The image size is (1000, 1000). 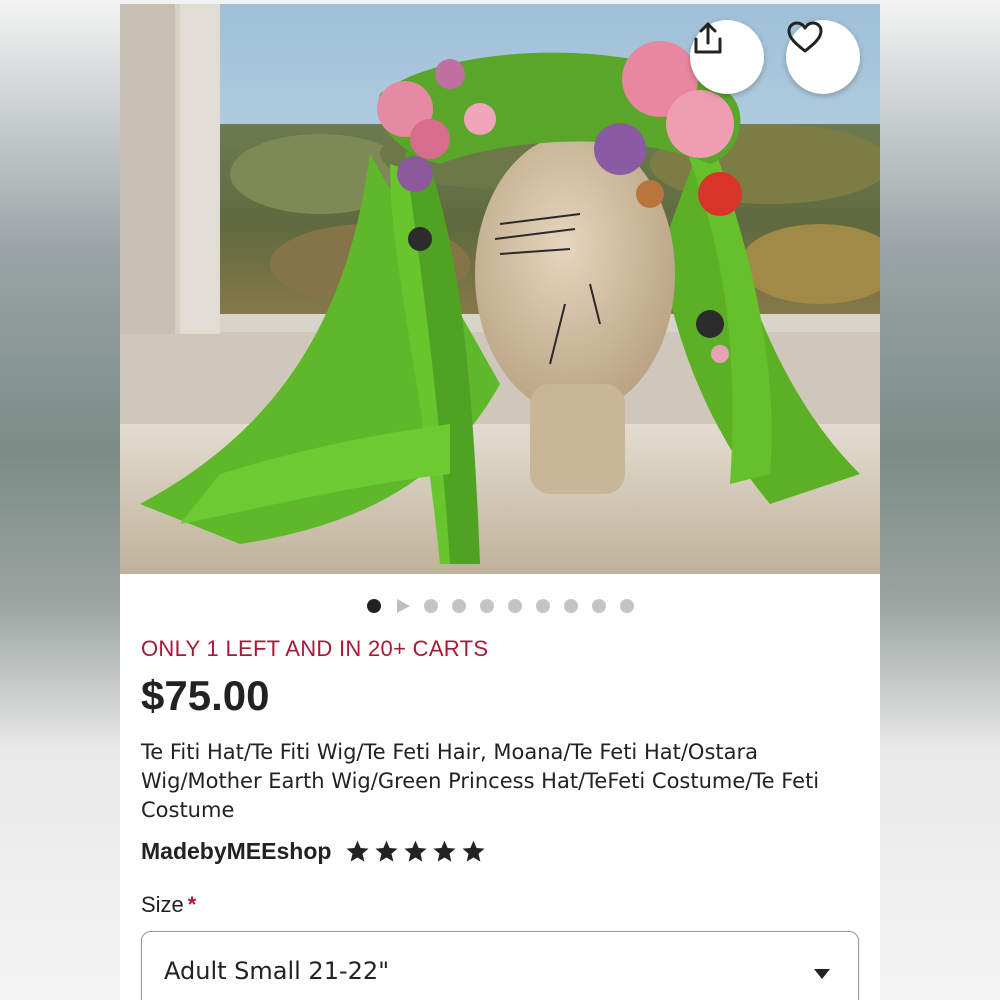 I want to click on rating-stars, so click(x=415, y=851).